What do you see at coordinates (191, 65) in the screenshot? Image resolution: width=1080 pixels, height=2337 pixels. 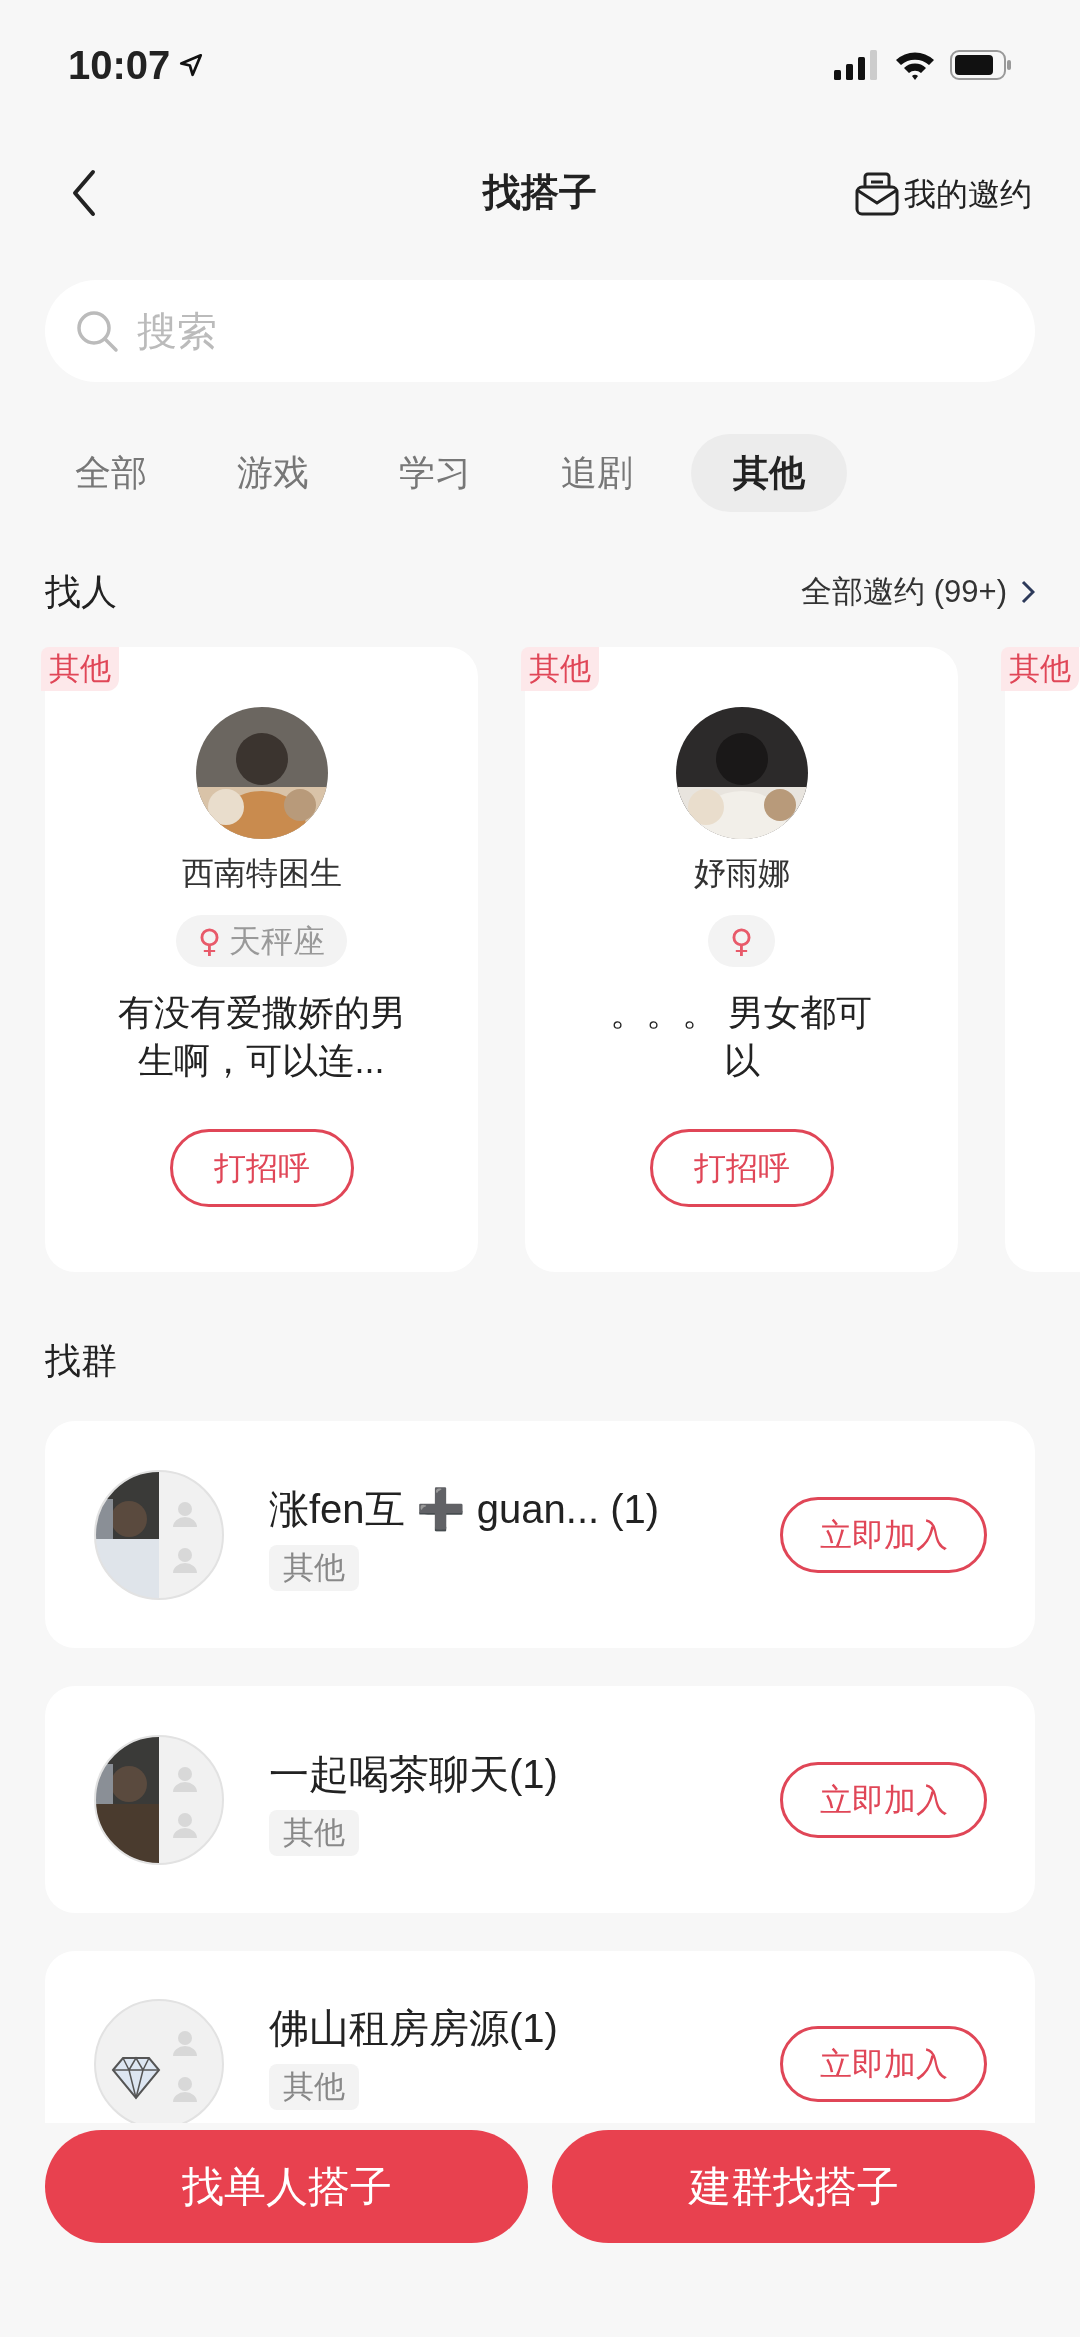 I see `location-arrow-icon` at bounding box center [191, 65].